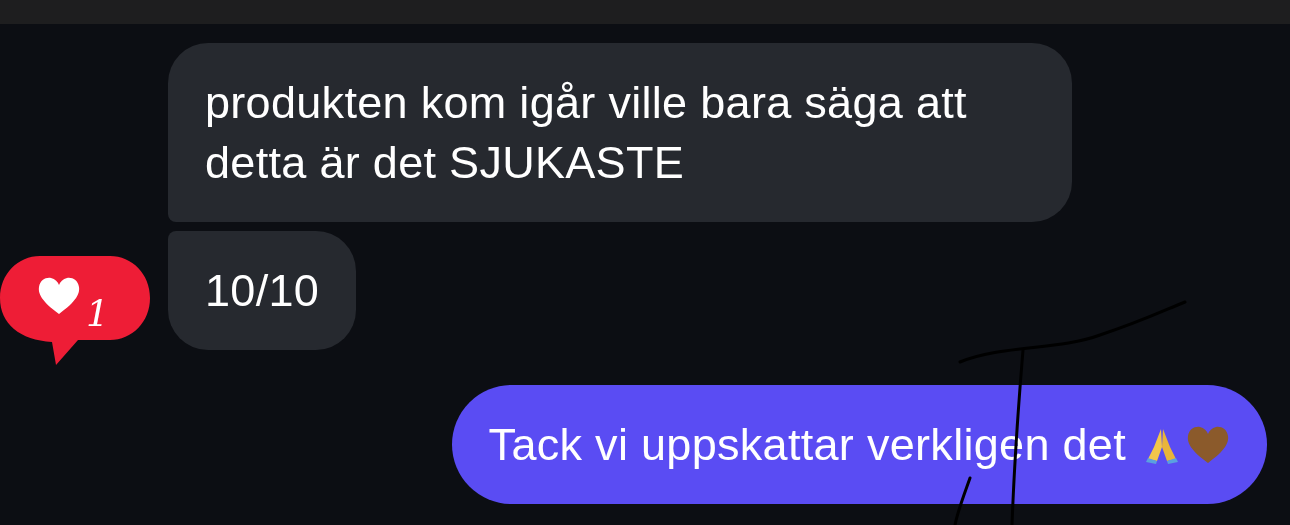  What do you see at coordinates (97, 314) in the screenshot?
I see `reaction-count: 1` at bounding box center [97, 314].